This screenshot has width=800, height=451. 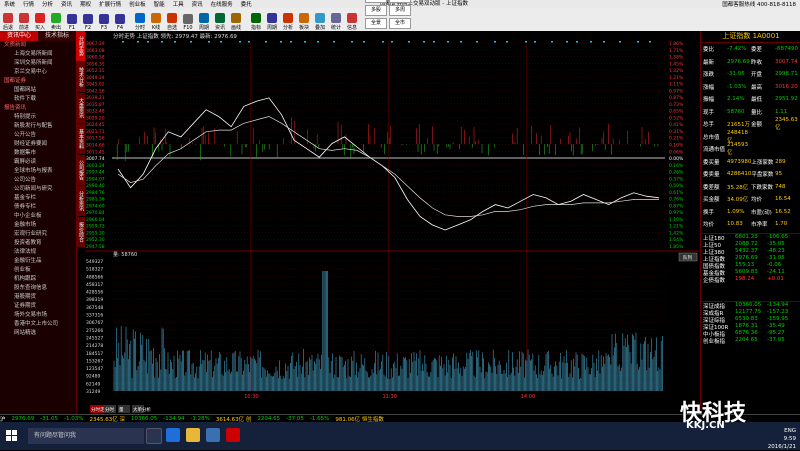 What do you see at coordinates (38, 216) in the screenshot?
I see `sidebar-item: 中小企业板` at bounding box center [38, 216].